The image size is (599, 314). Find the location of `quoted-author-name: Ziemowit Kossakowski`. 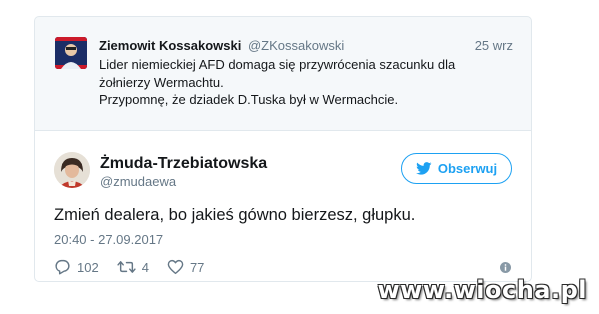

quoted-author-name: Ziemowit Kossakowski is located at coordinates (170, 45).